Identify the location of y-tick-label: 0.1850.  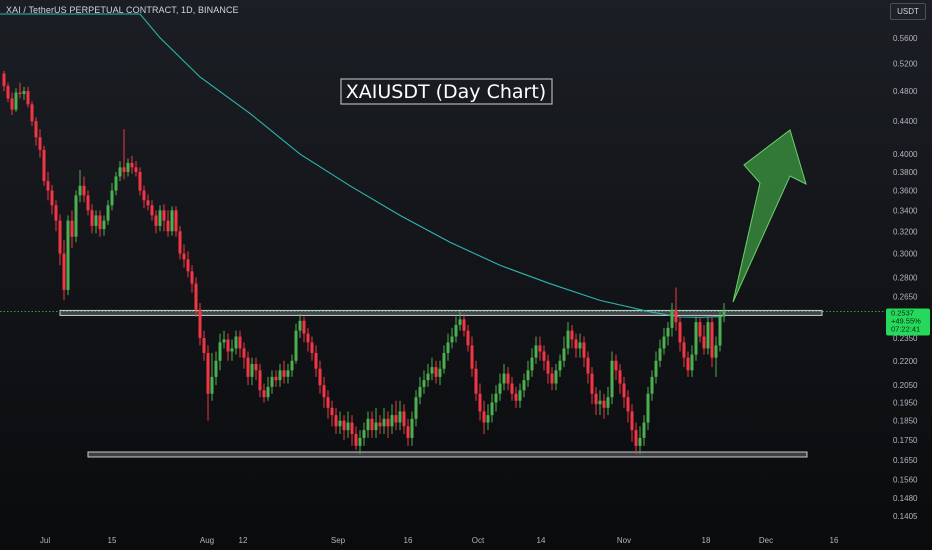
(905, 421).